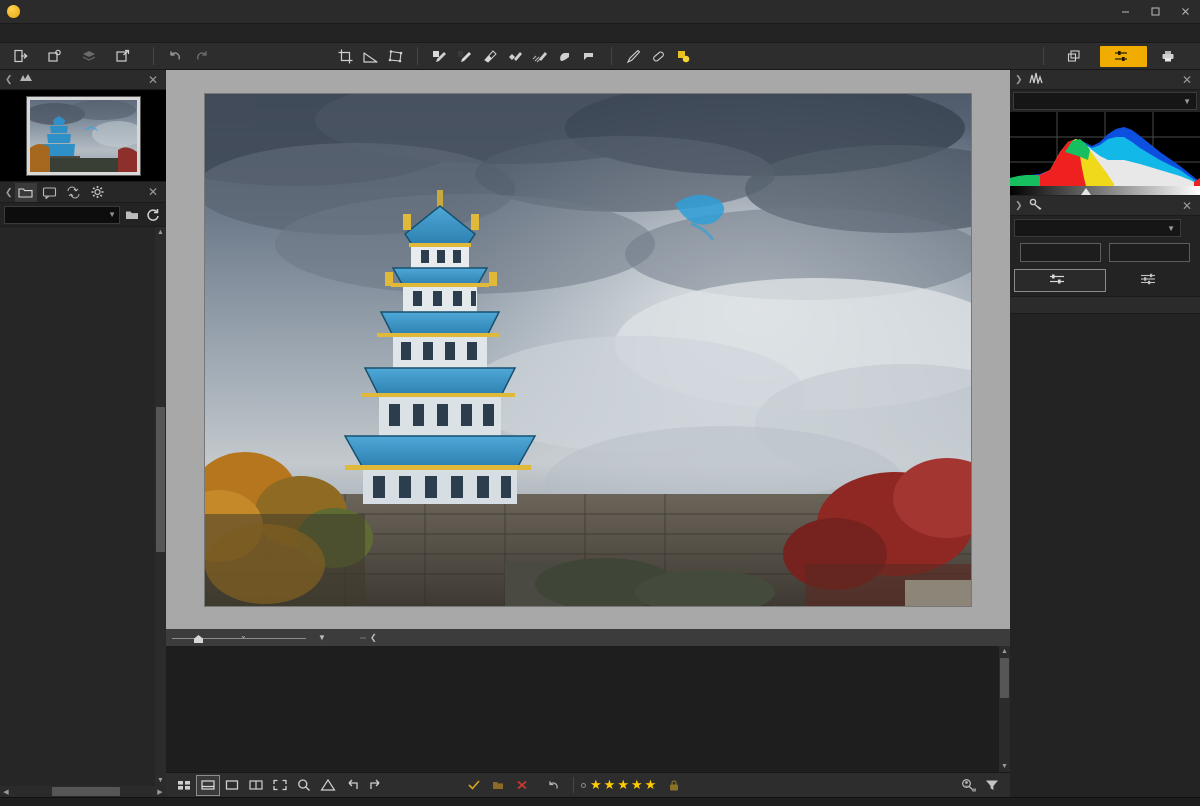 This screenshot has width=1200, height=806. What do you see at coordinates (600, 33) in the screenshot?
I see `menu-bar` at bounding box center [600, 33].